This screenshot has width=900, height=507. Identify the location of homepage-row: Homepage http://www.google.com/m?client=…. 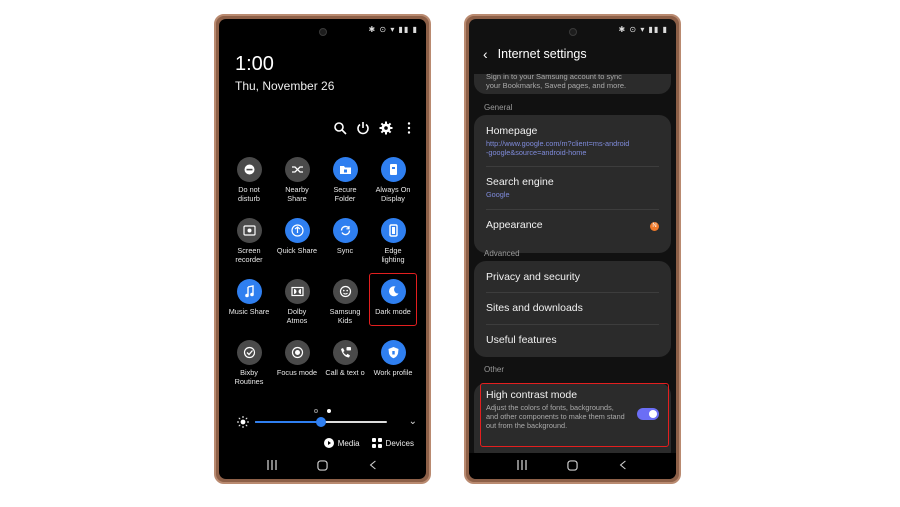
(572, 141).